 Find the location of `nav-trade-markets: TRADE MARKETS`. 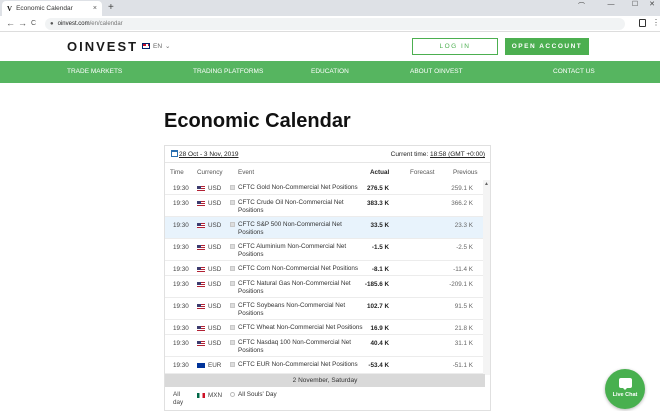

nav-trade-markets: TRADE MARKETS is located at coordinates (94, 71).